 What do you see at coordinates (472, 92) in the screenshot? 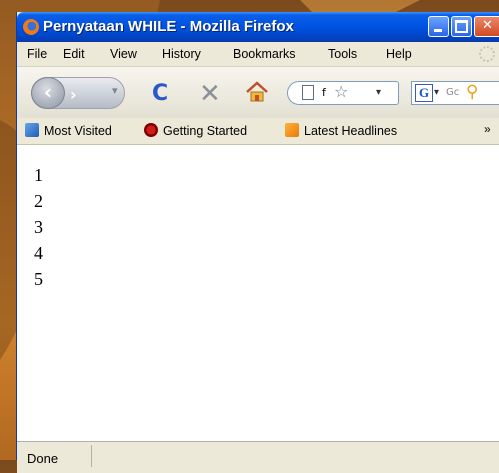
I see `search-icon: ⚲` at bounding box center [472, 92].